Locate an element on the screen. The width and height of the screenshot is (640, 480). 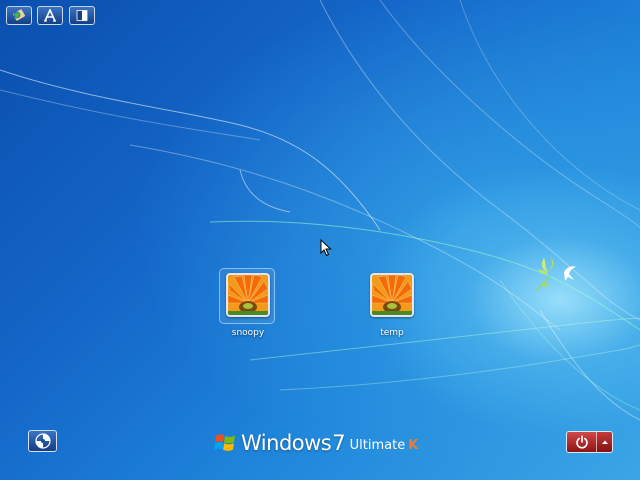
shutdown-button is located at coordinates (582, 442).